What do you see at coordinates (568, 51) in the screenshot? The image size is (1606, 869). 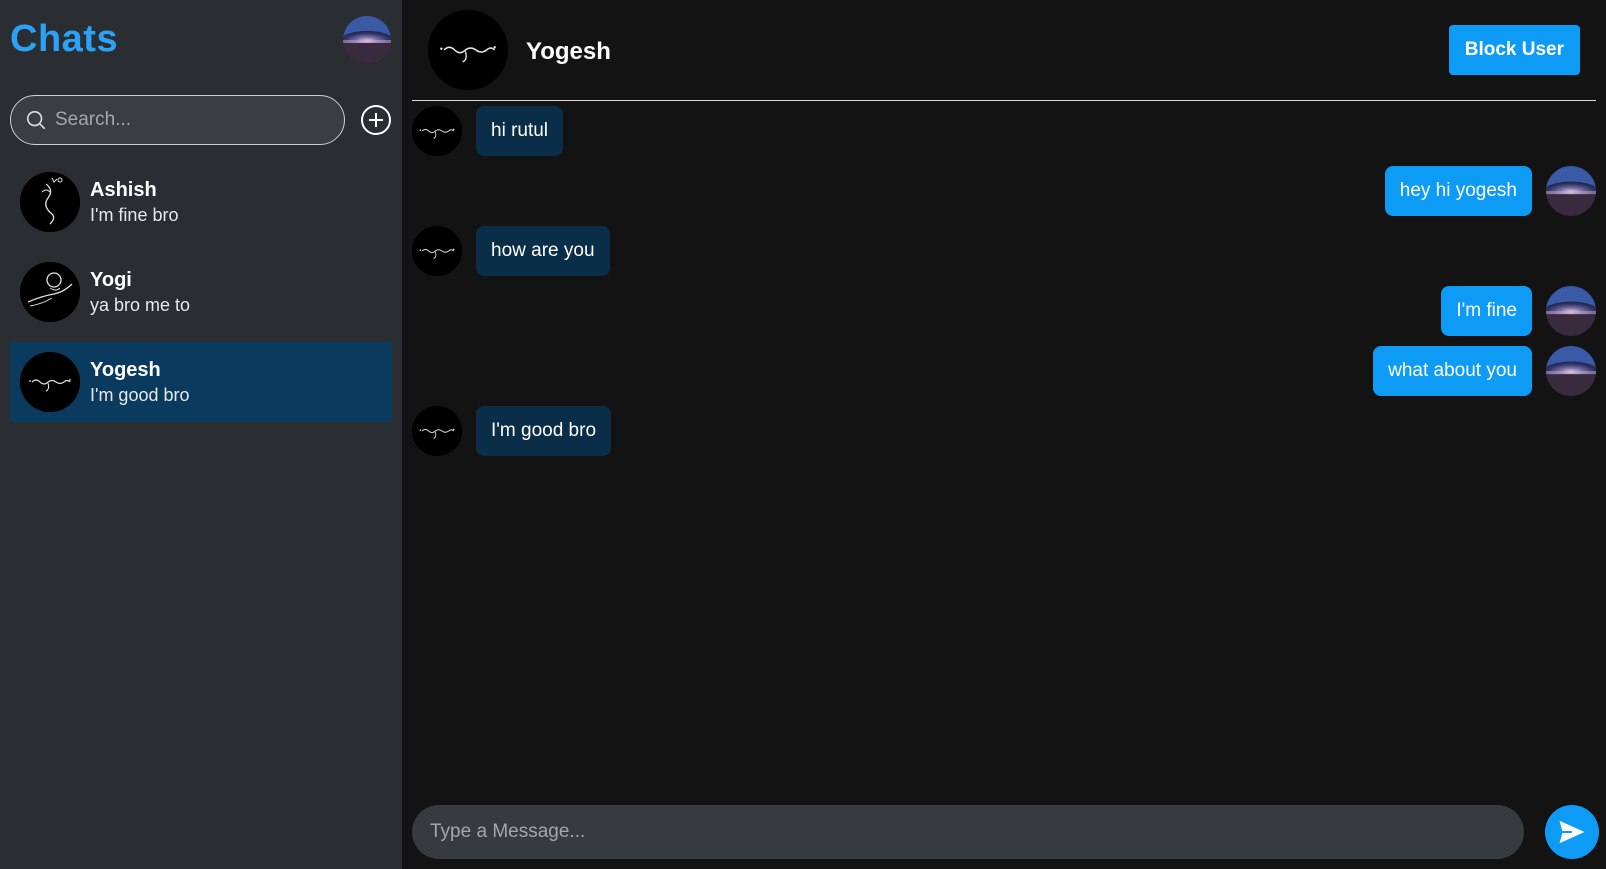 I see `chat-contact-name: Yogesh` at bounding box center [568, 51].